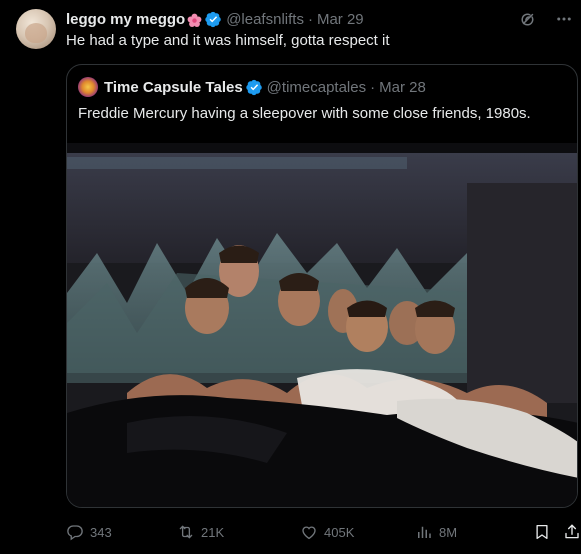  Describe the element at coordinates (340, 19) in the screenshot. I see `tweet-date: Mar 29` at that location.